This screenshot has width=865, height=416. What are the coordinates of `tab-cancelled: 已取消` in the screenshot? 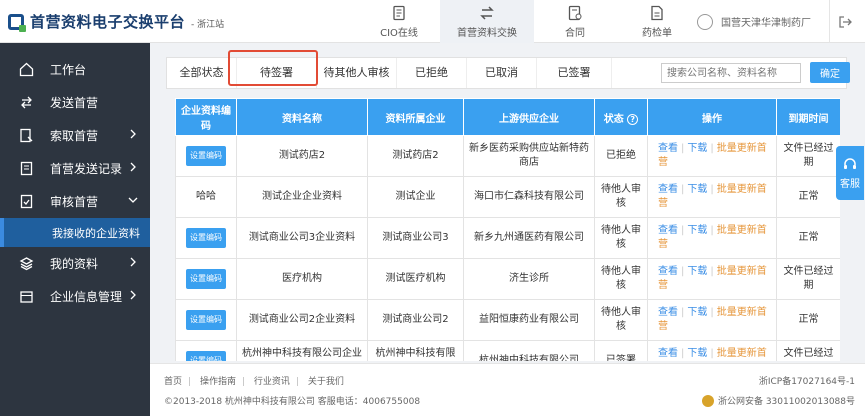 It's located at (502, 73).